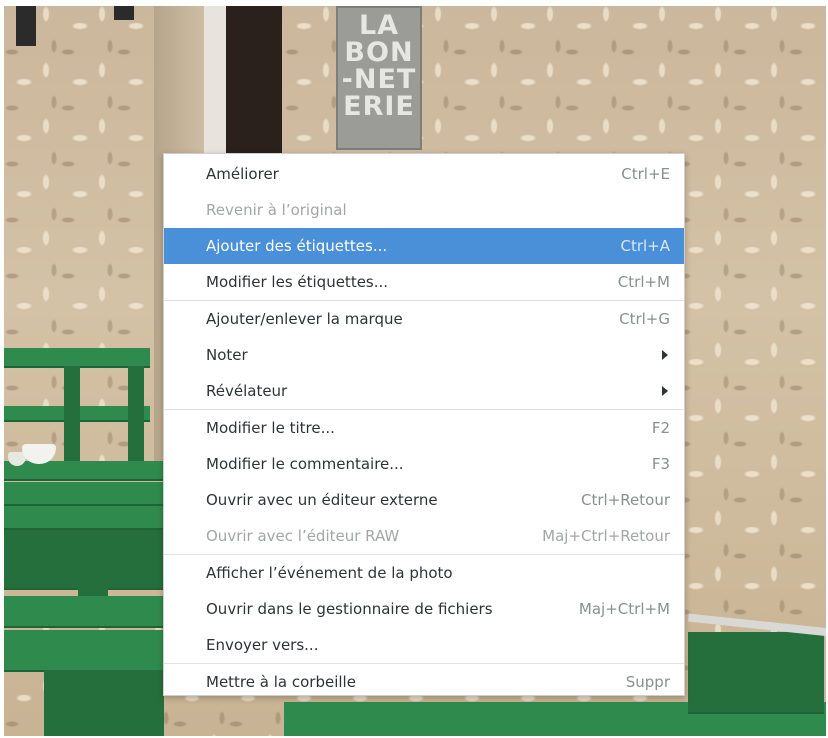 This screenshot has height=738, width=828. I want to click on menu-item-label: Ouvrir dans le gestionnaire de fichiers, so click(349, 609).